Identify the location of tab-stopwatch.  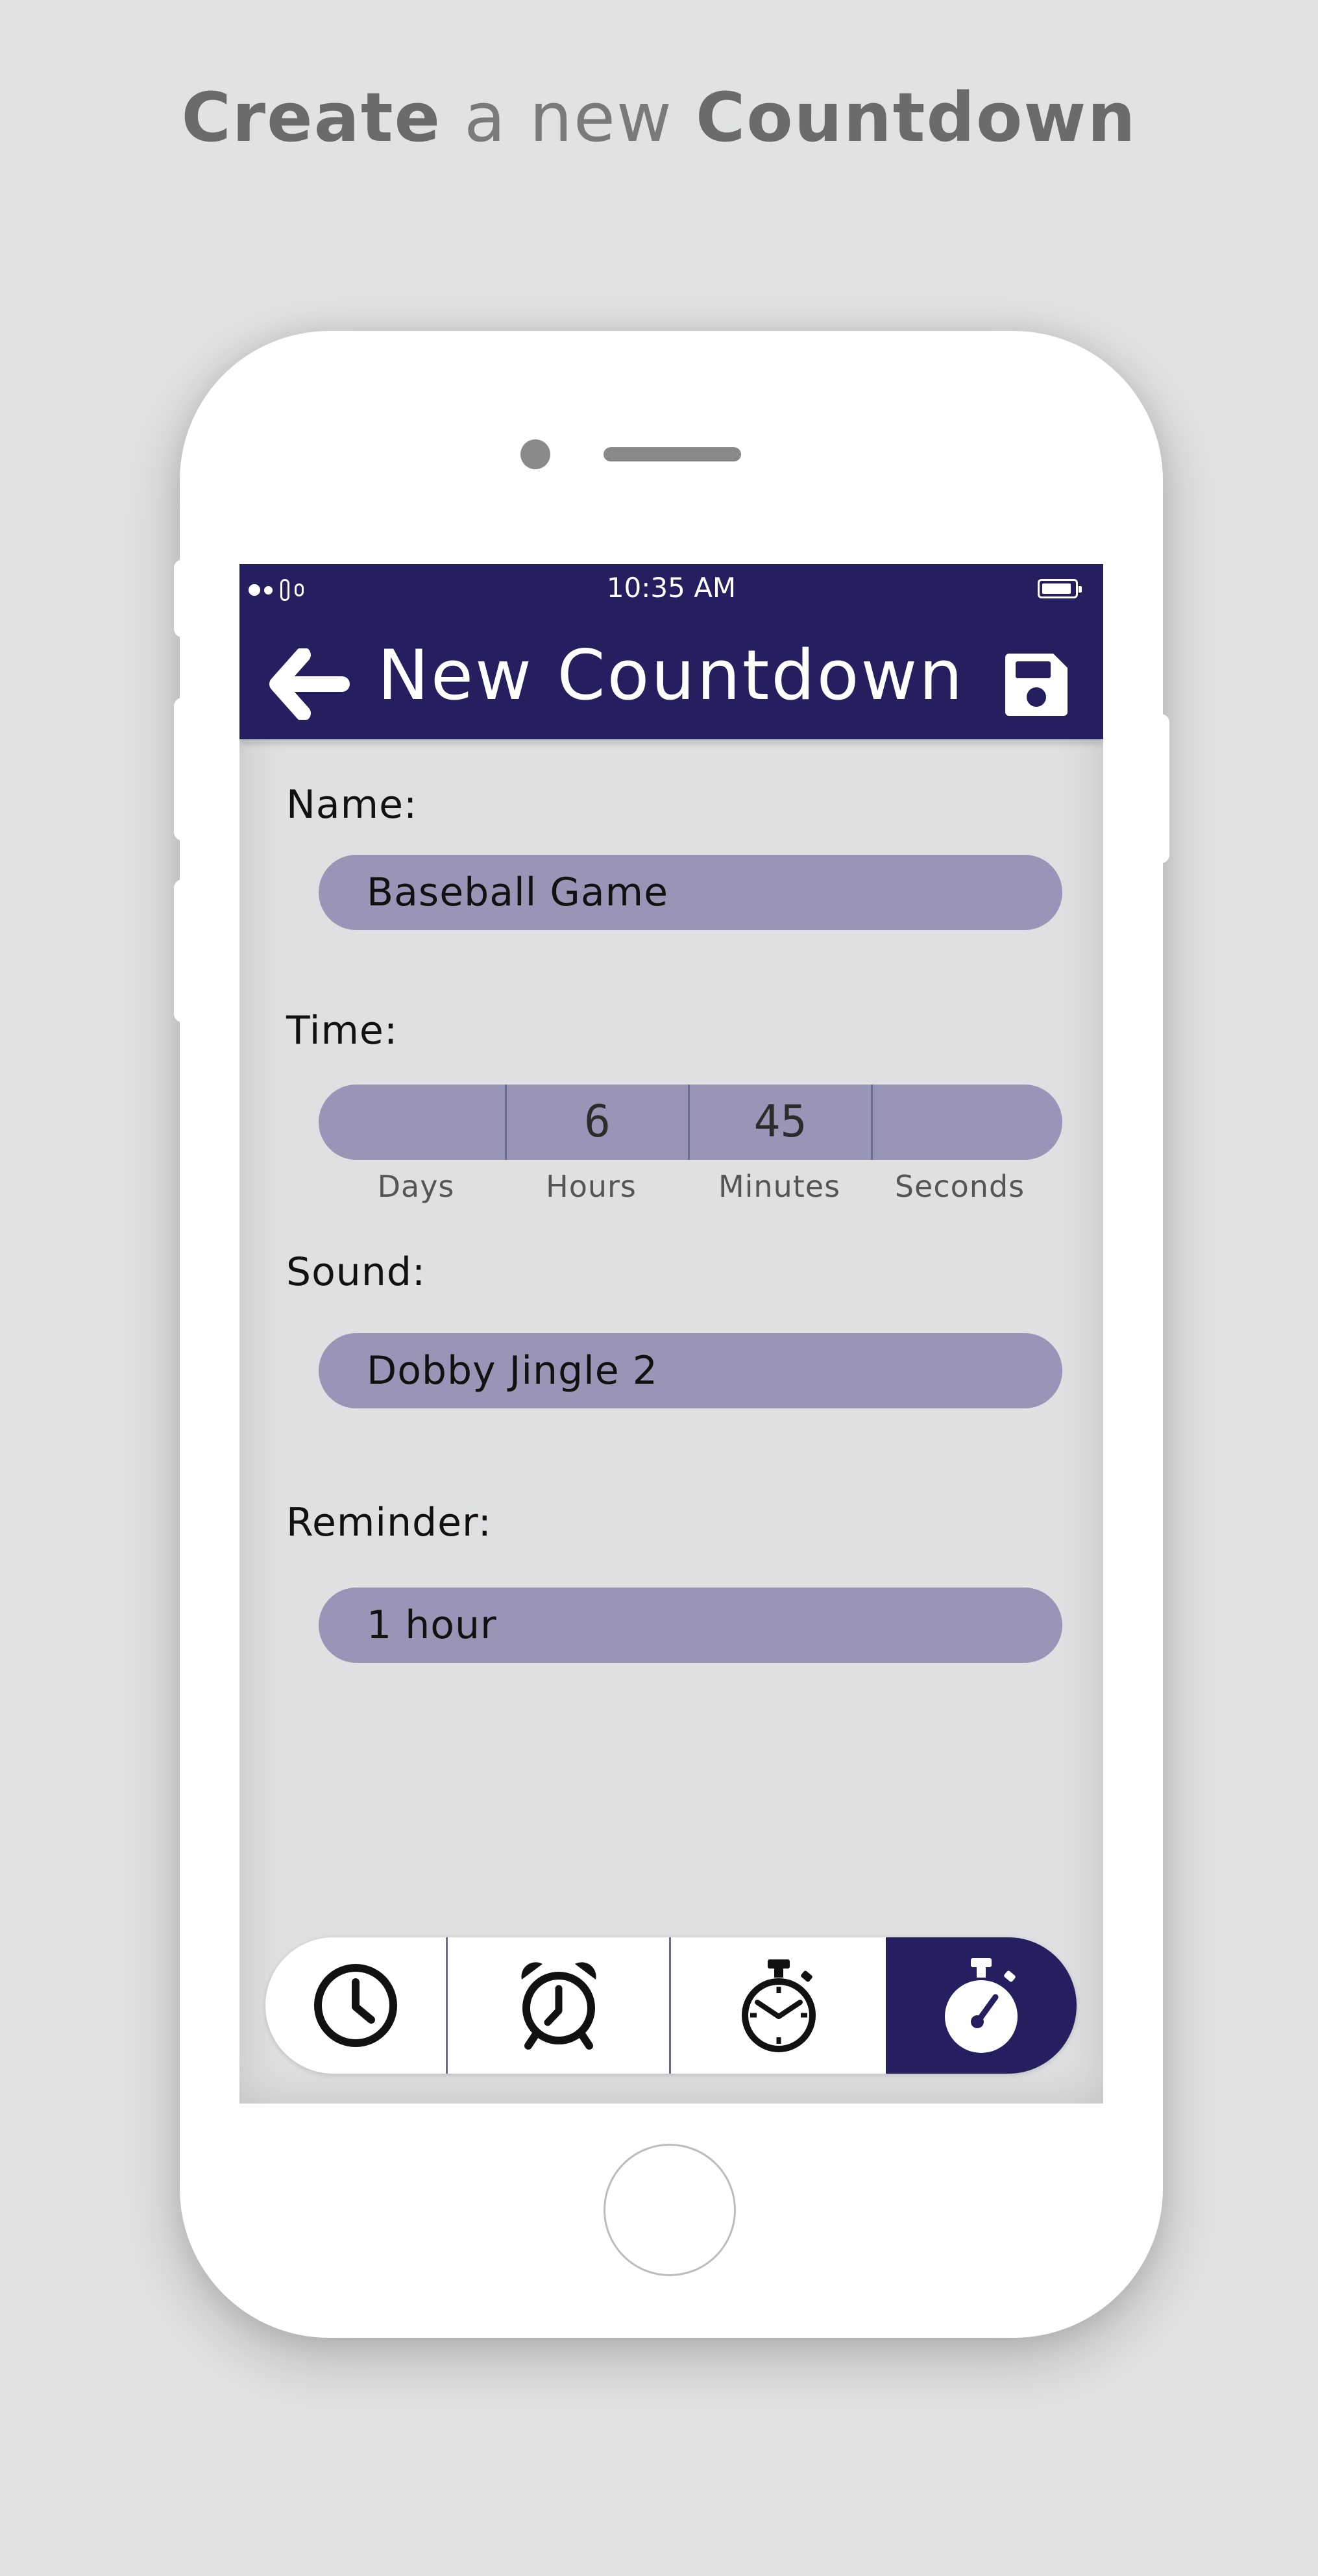
(779, 2005).